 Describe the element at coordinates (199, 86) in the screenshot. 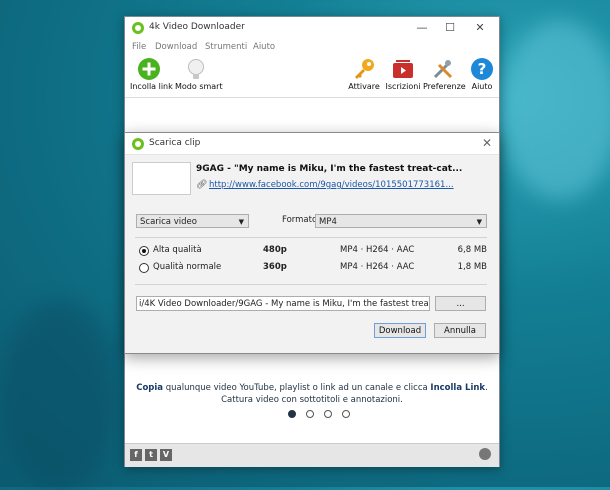

I see `smart-mode-label: Modo smart` at that location.